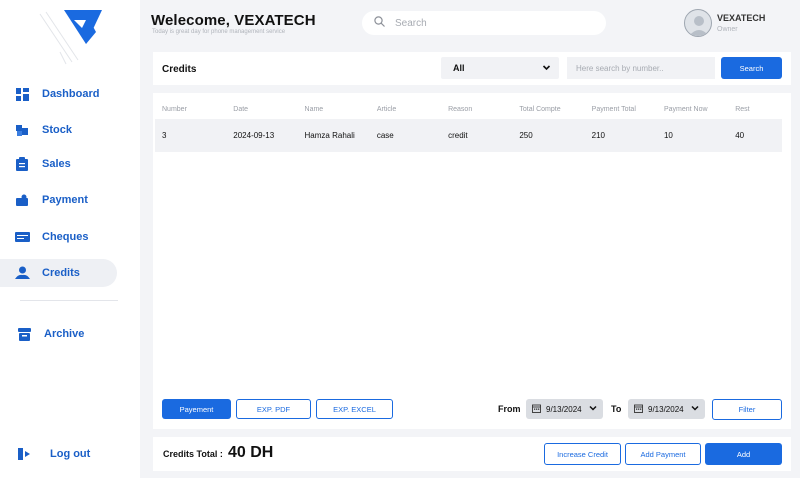  Describe the element at coordinates (65, 200) in the screenshot. I see `sidebar-item-label: Payment` at that location.